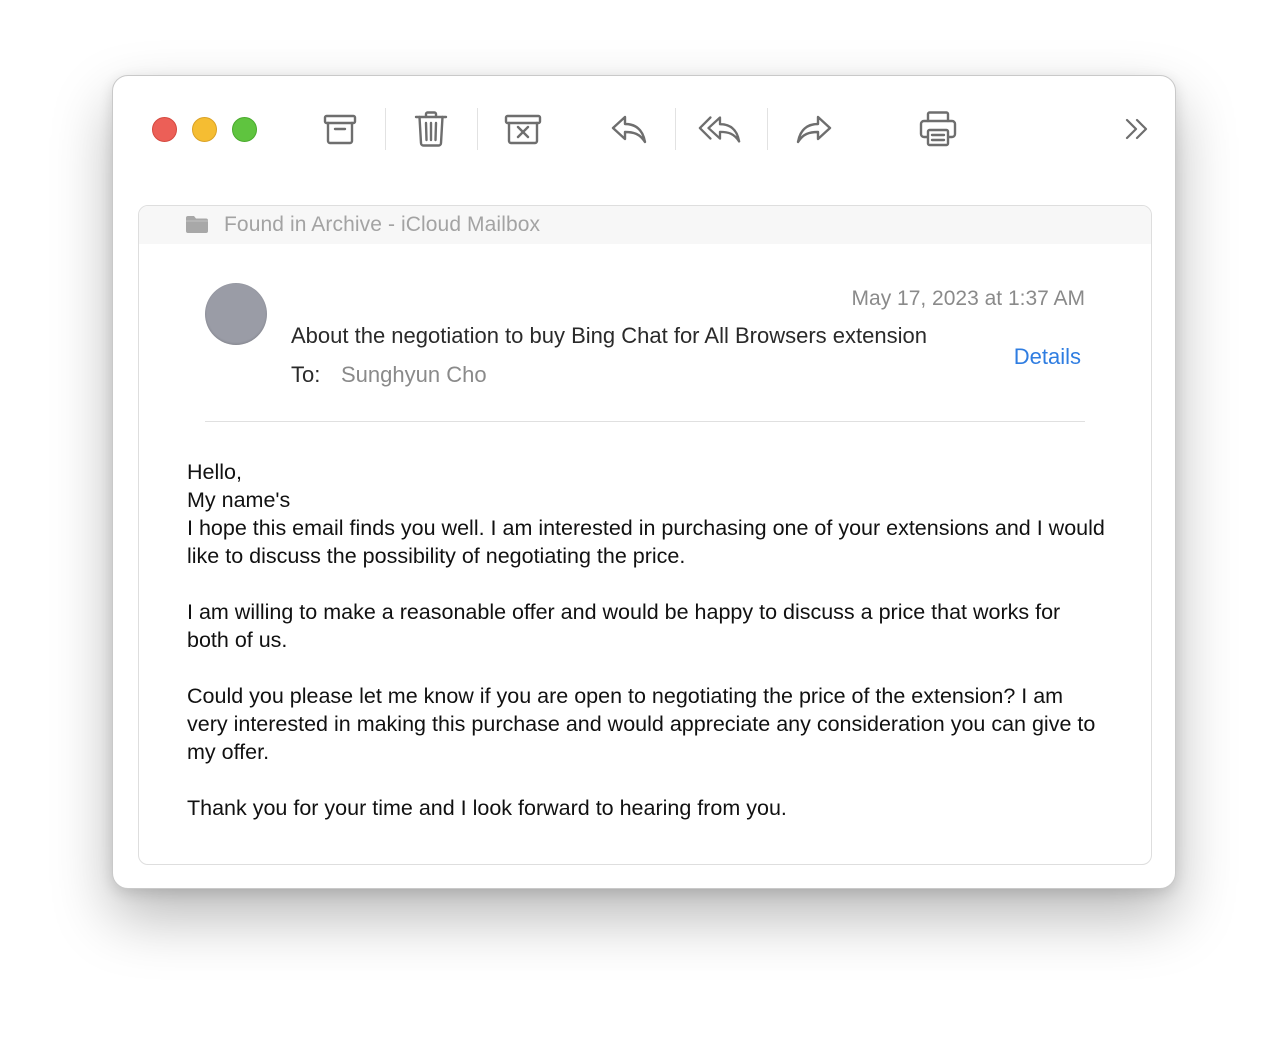 This screenshot has height=1038, width=1288. What do you see at coordinates (244, 129) in the screenshot?
I see `maximize-window-button` at bounding box center [244, 129].